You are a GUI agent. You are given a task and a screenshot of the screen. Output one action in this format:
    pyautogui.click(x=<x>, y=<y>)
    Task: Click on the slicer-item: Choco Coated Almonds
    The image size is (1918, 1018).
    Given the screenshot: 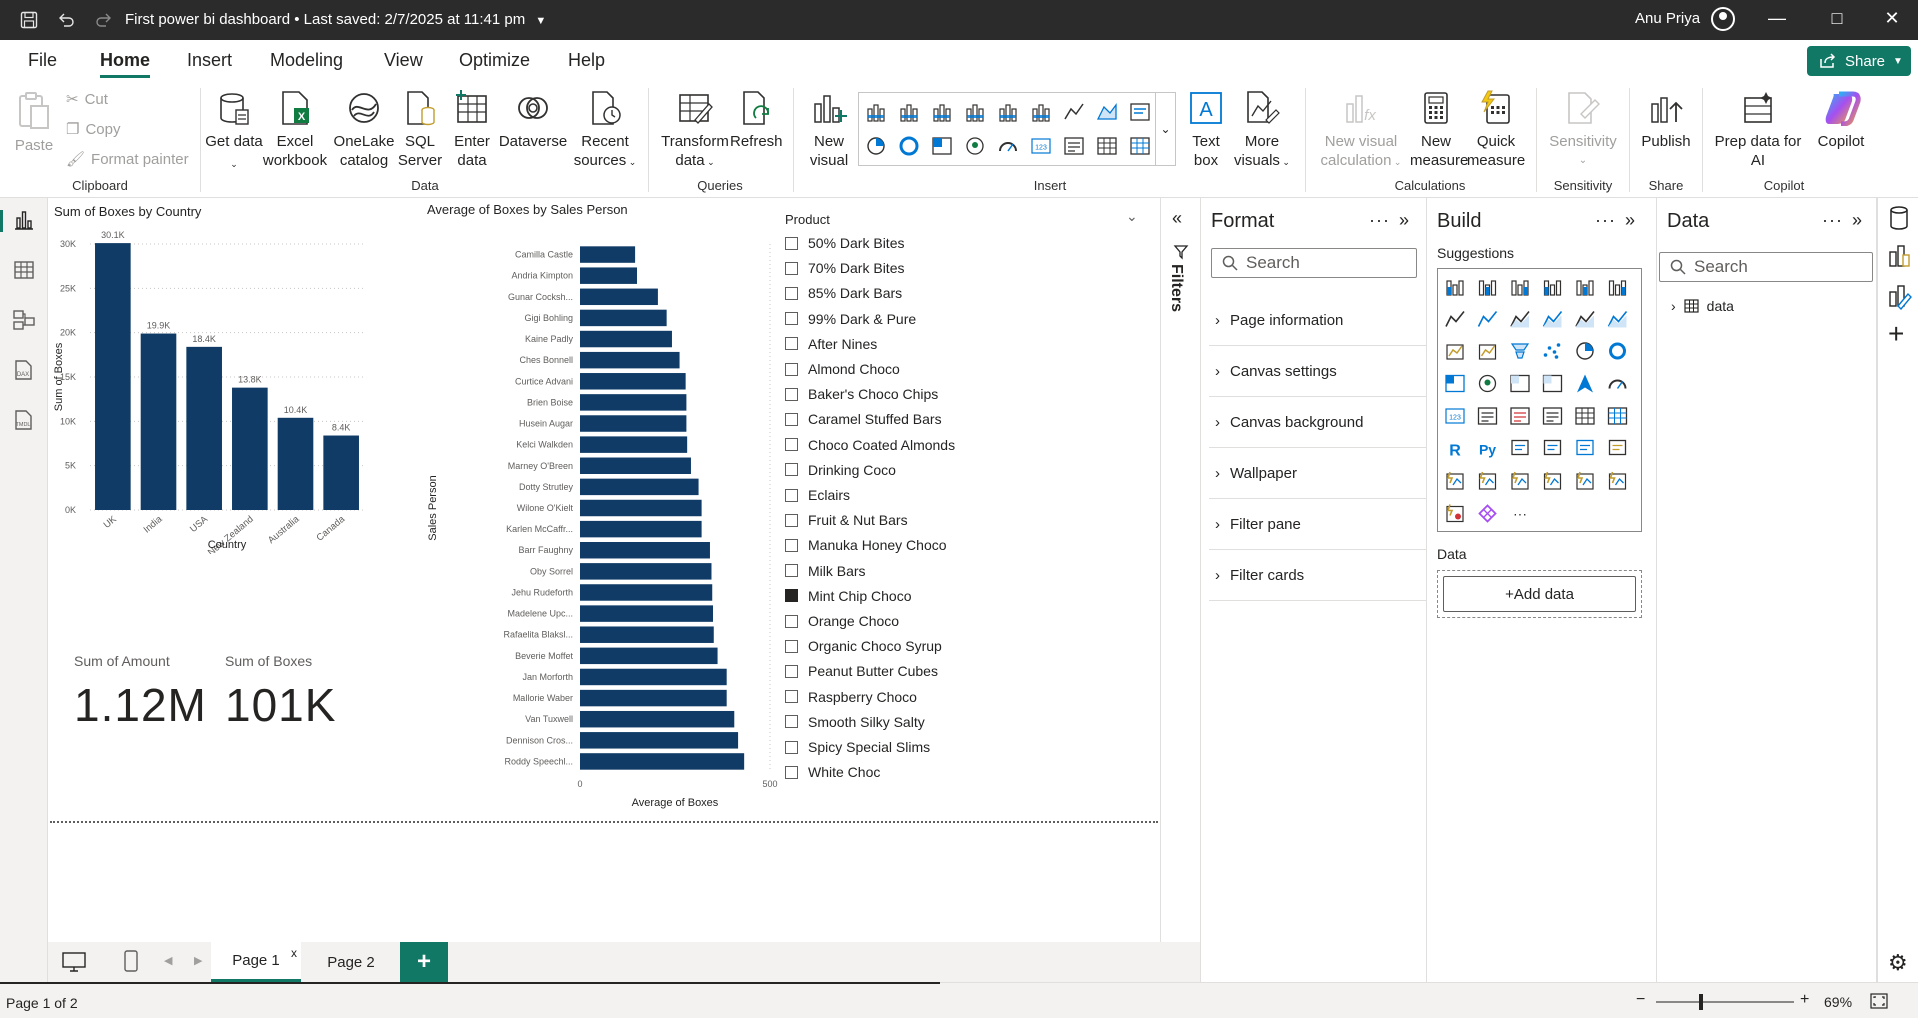 What is the action you would take?
    pyautogui.click(x=870, y=445)
    